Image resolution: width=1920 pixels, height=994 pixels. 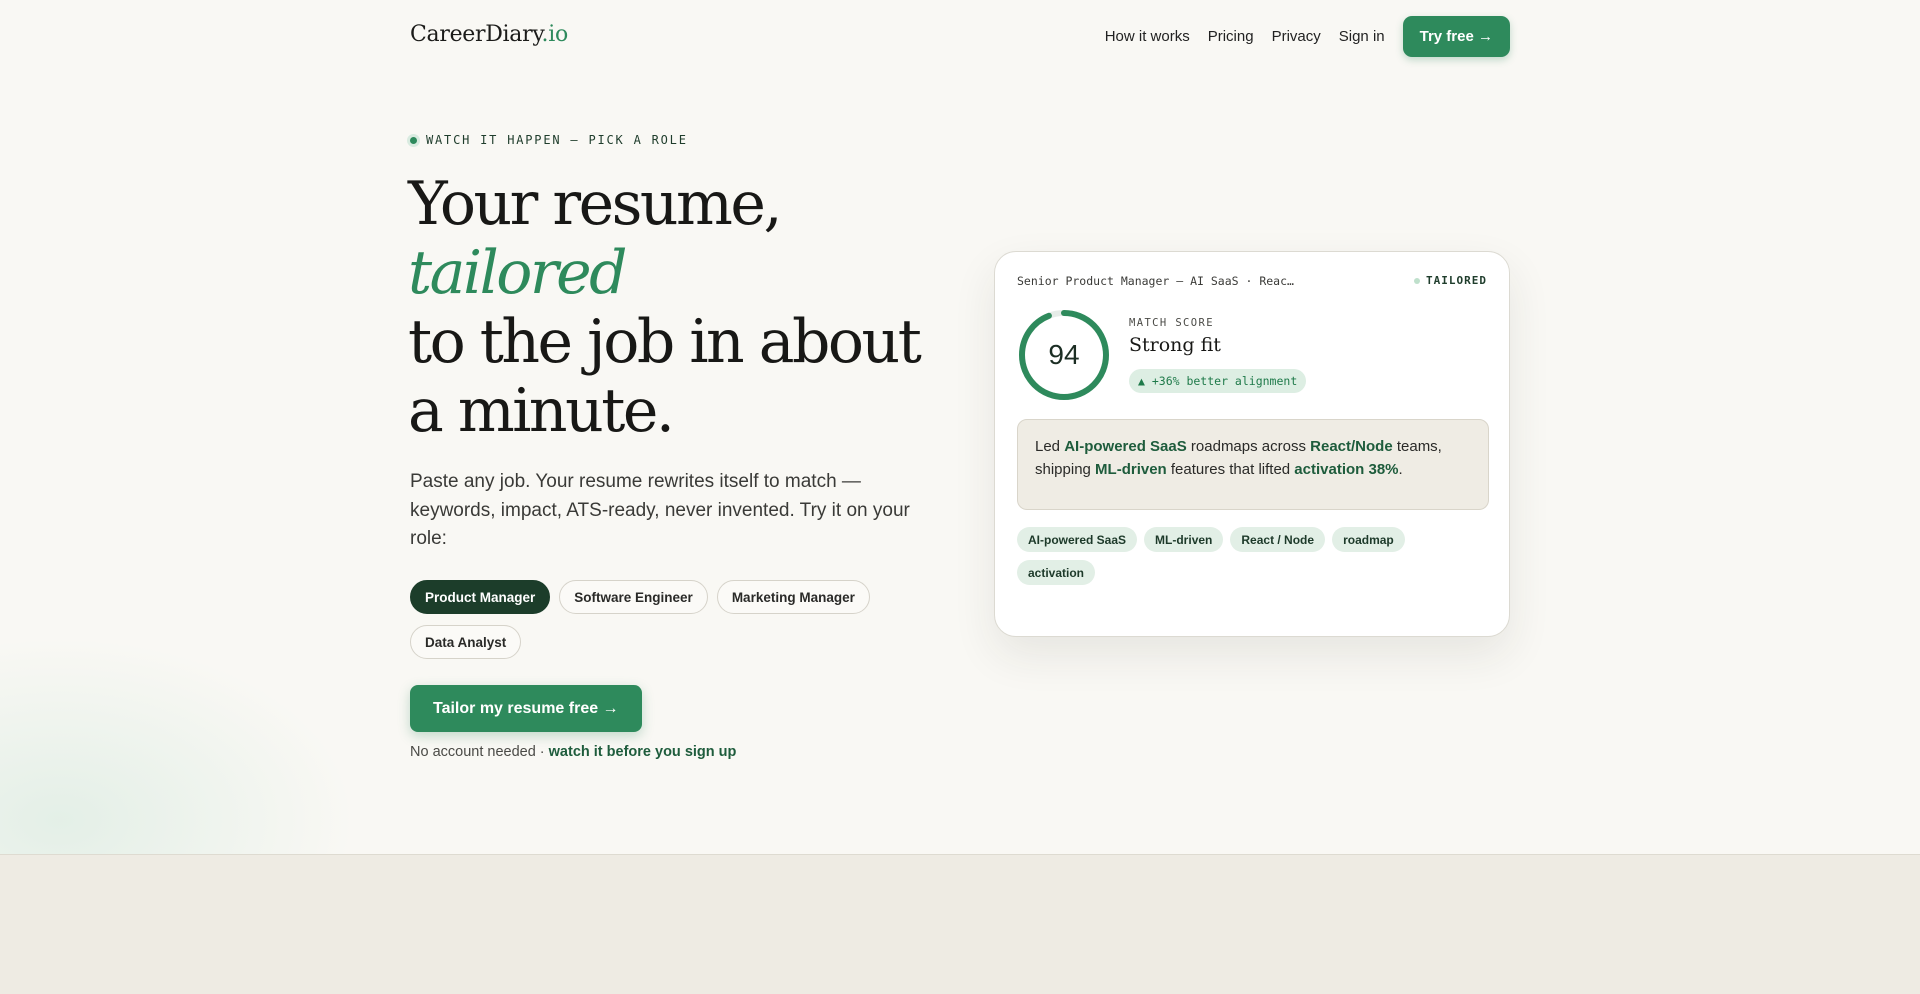 I want to click on bullet-keyword: AI-powered SaaS, so click(x=1125, y=446).